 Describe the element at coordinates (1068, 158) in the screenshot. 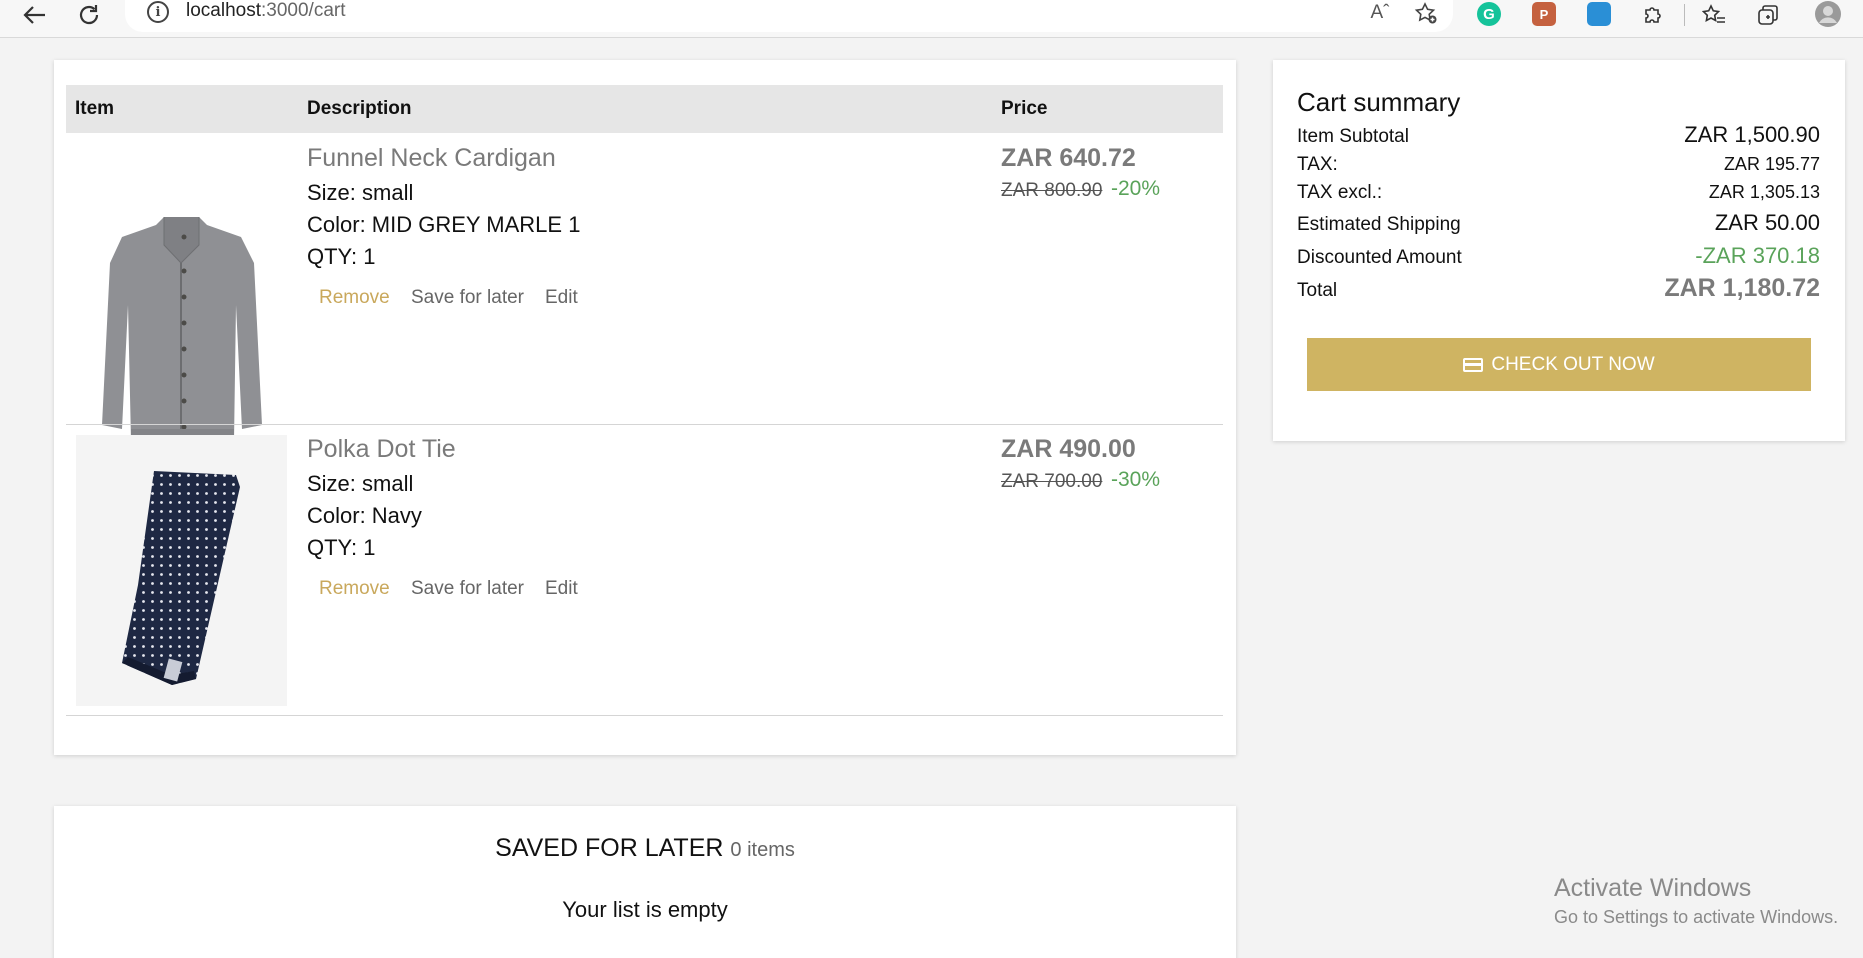

I see `product-price: ZAR 640.72` at that location.